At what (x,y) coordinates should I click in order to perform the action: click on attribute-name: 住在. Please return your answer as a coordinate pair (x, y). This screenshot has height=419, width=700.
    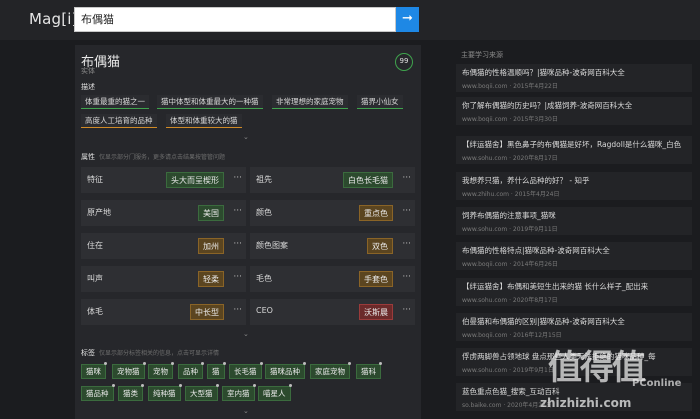
    Looking at the image, I should click on (95, 245).